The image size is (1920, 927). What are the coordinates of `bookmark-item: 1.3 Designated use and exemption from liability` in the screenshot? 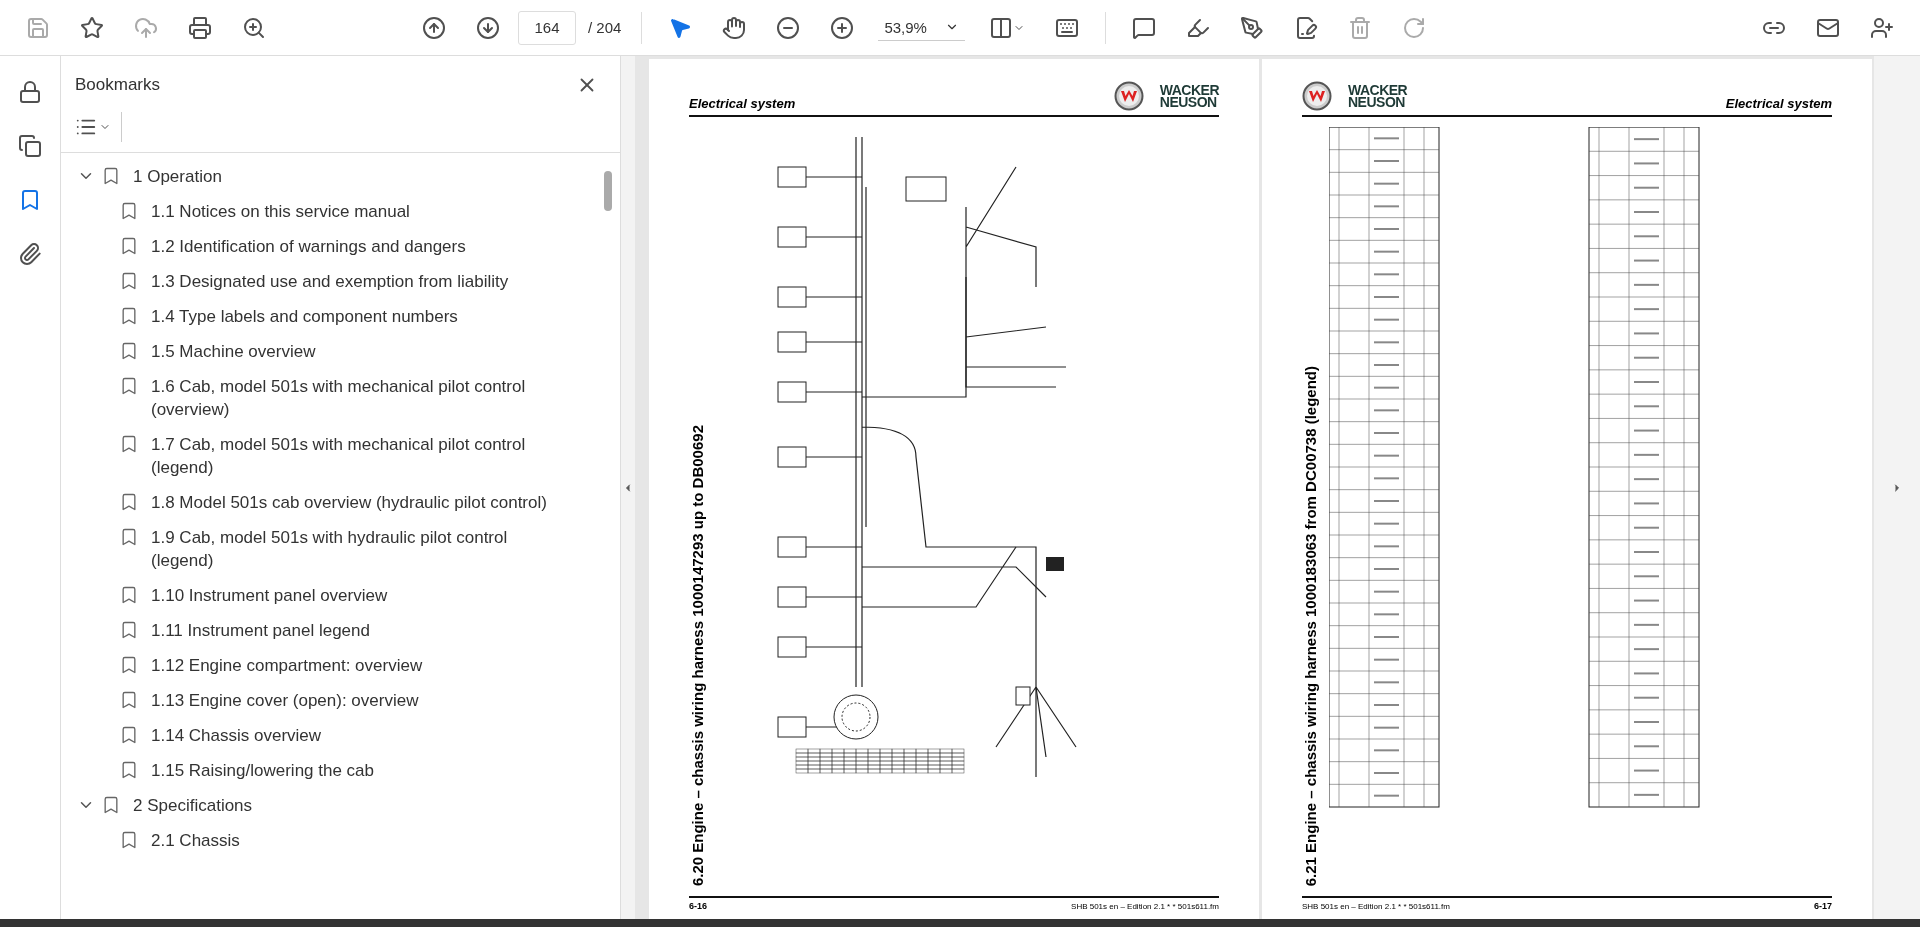 It's located at (330, 281).